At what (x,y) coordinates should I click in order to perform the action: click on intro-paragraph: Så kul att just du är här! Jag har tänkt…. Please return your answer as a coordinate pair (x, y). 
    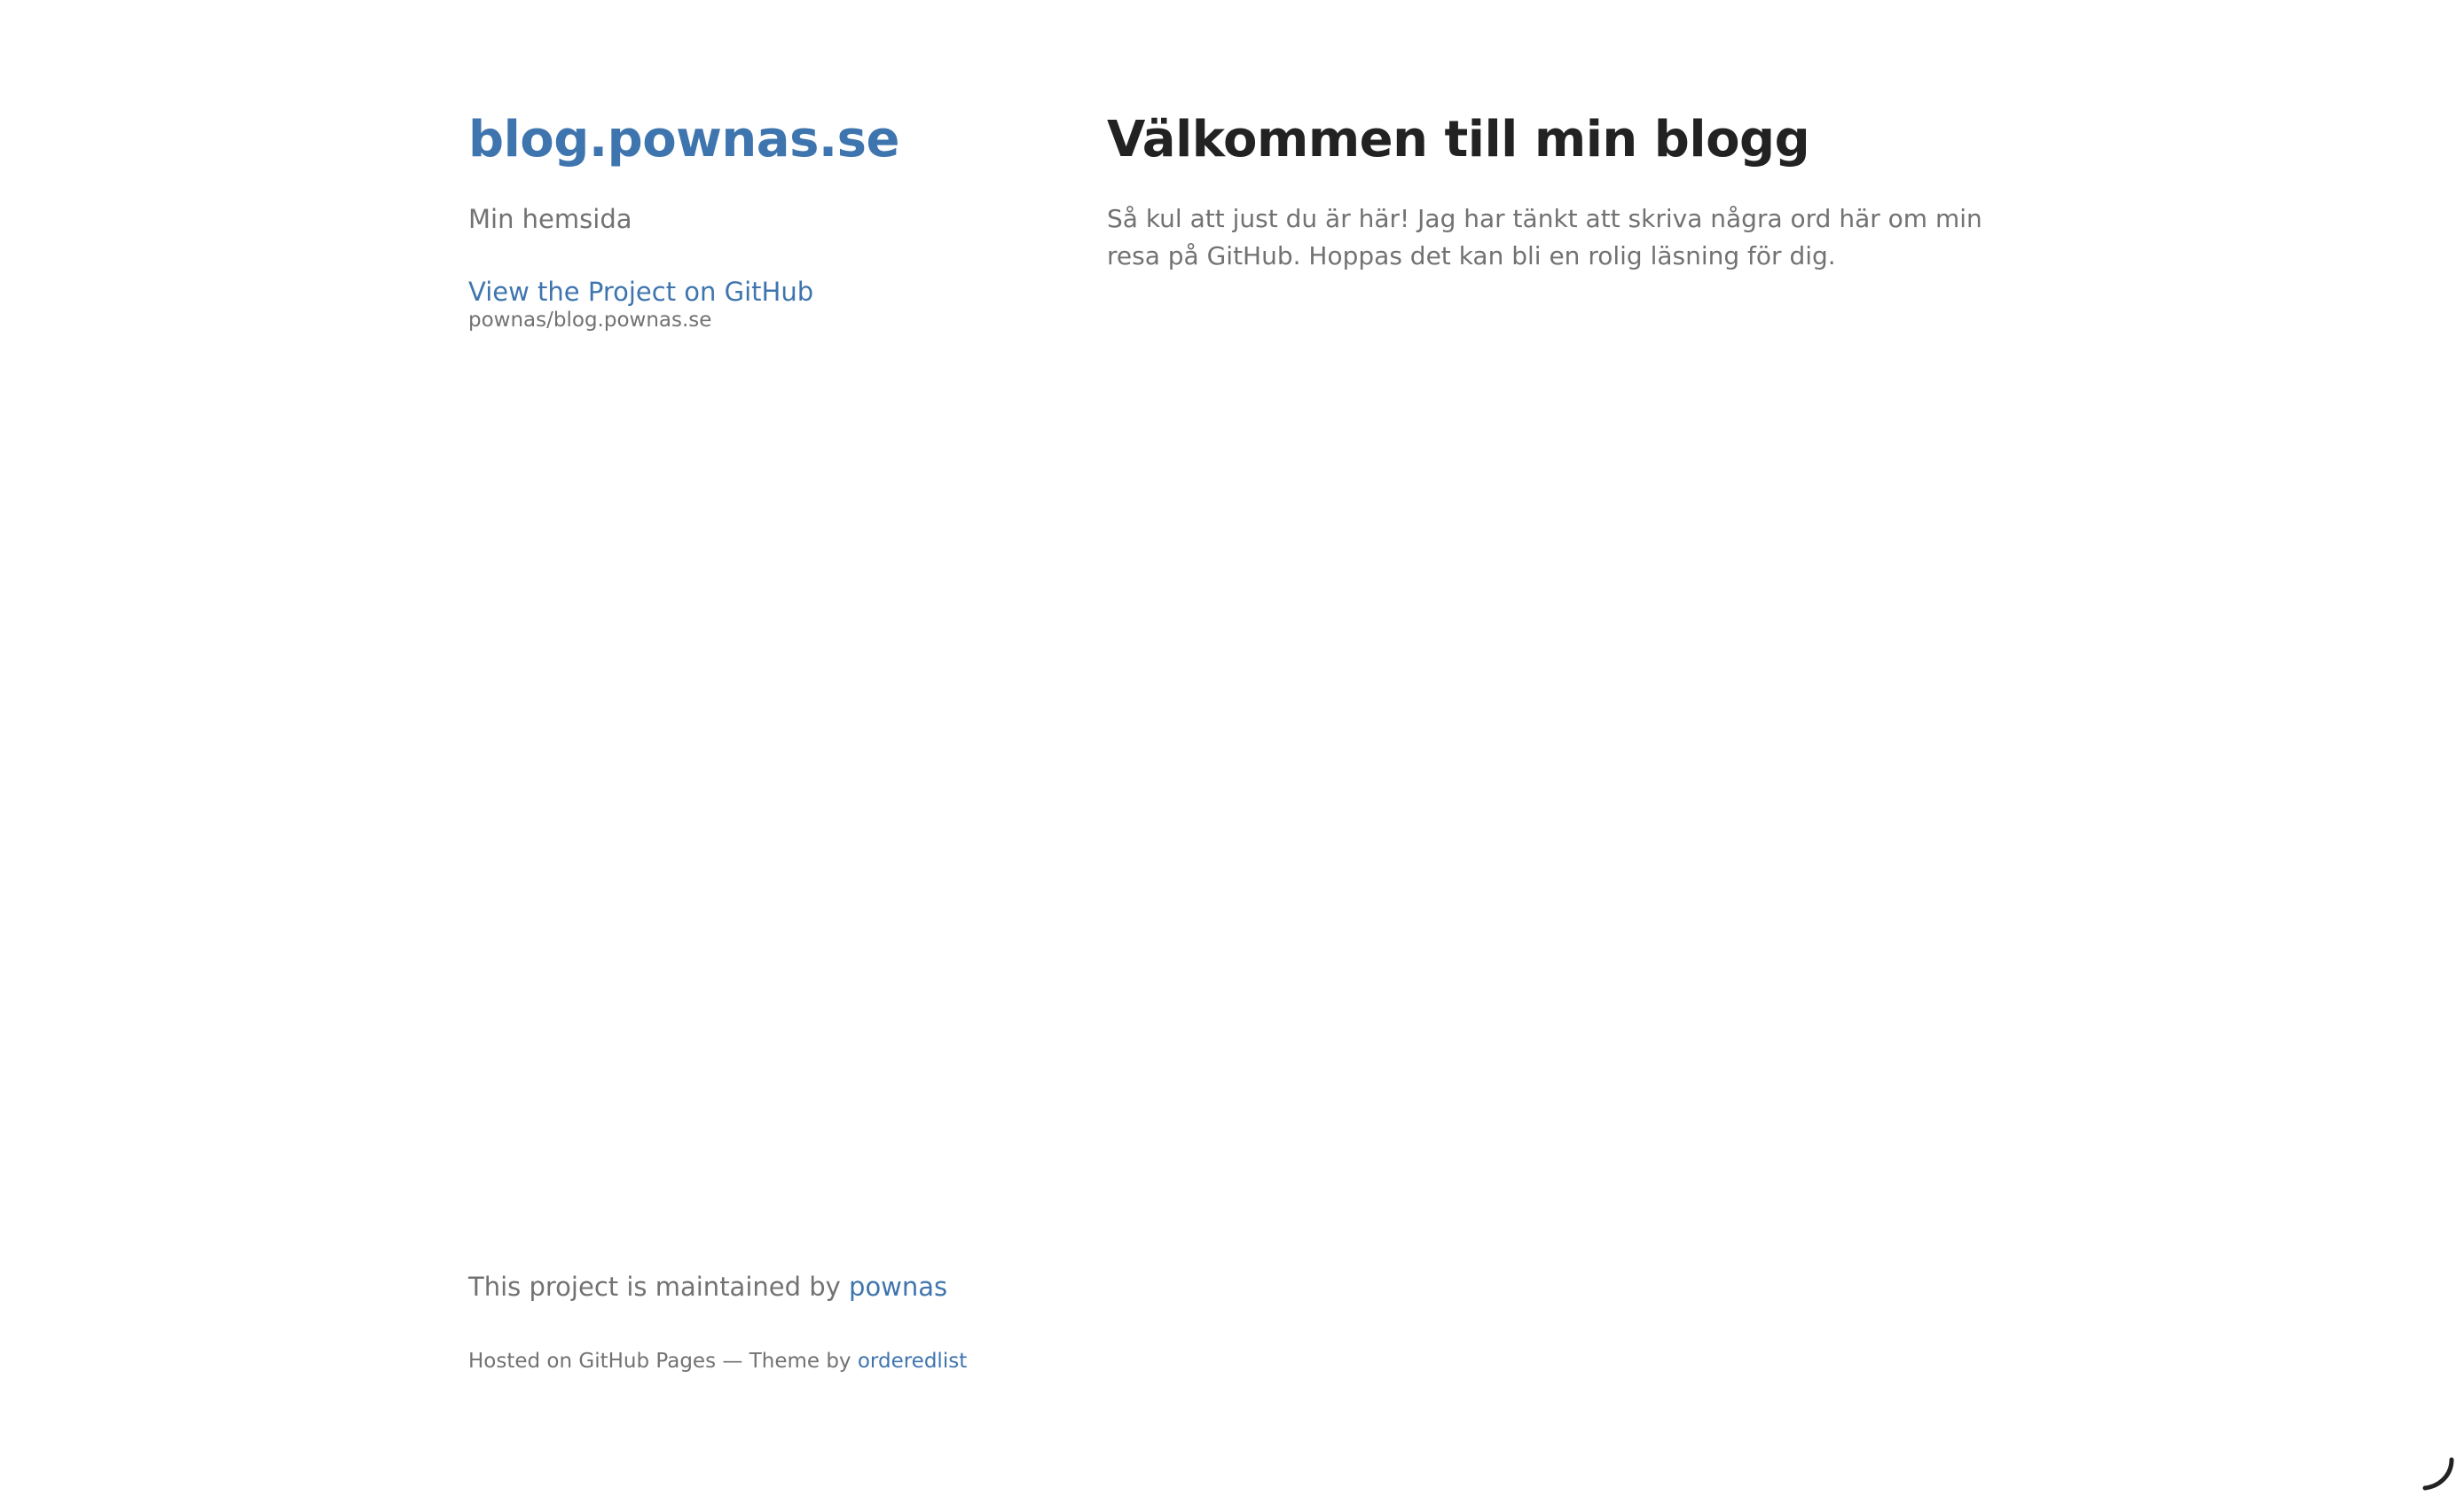
    Looking at the image, I should click on (1544, 237).